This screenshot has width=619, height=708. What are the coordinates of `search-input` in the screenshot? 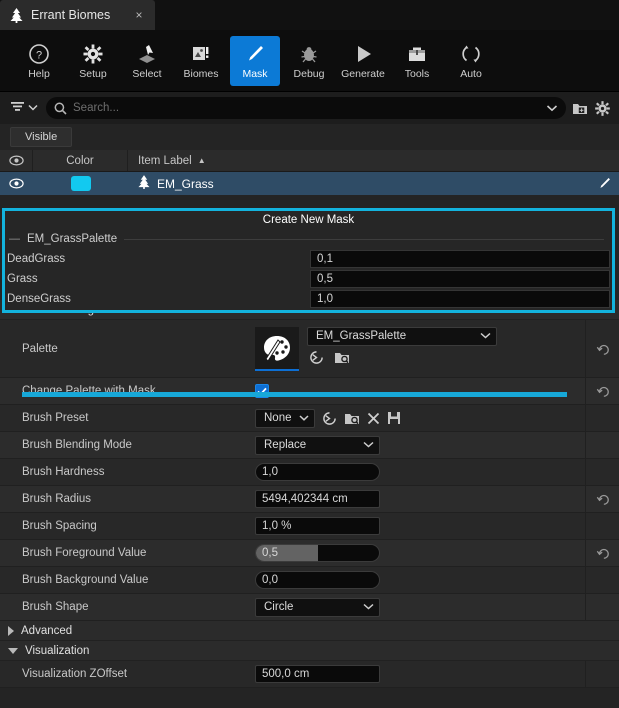 It's located at (306, 108).